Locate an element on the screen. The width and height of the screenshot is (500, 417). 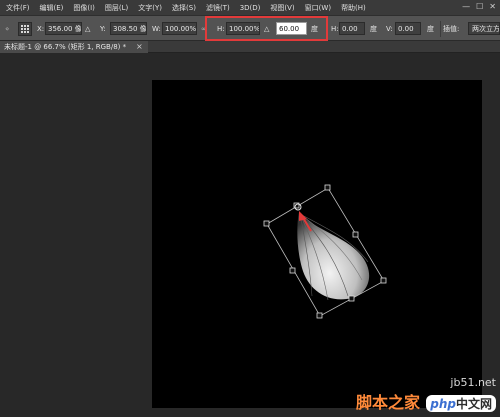
menu-layer: 图层(L) is located at coordinates (116, 8).